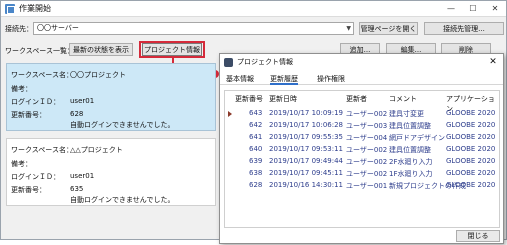 The height and width of the screenshot is (245, 507). Describe the element at coordinates (19, 29) in the screenshot. I see `connection-label: 接続先：` at that location.